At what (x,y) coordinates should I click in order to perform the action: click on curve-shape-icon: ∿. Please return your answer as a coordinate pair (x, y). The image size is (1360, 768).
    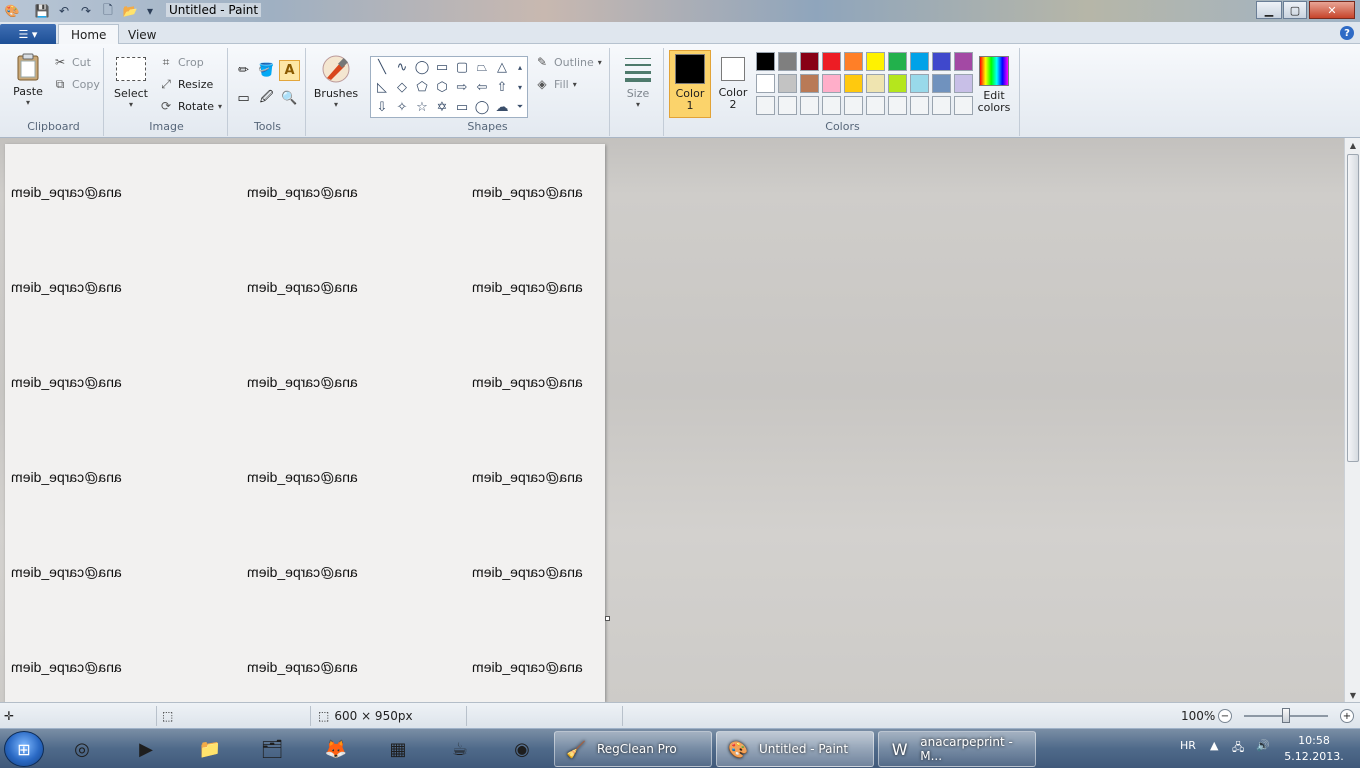
    Looking at the image, I should click on (402, 67).